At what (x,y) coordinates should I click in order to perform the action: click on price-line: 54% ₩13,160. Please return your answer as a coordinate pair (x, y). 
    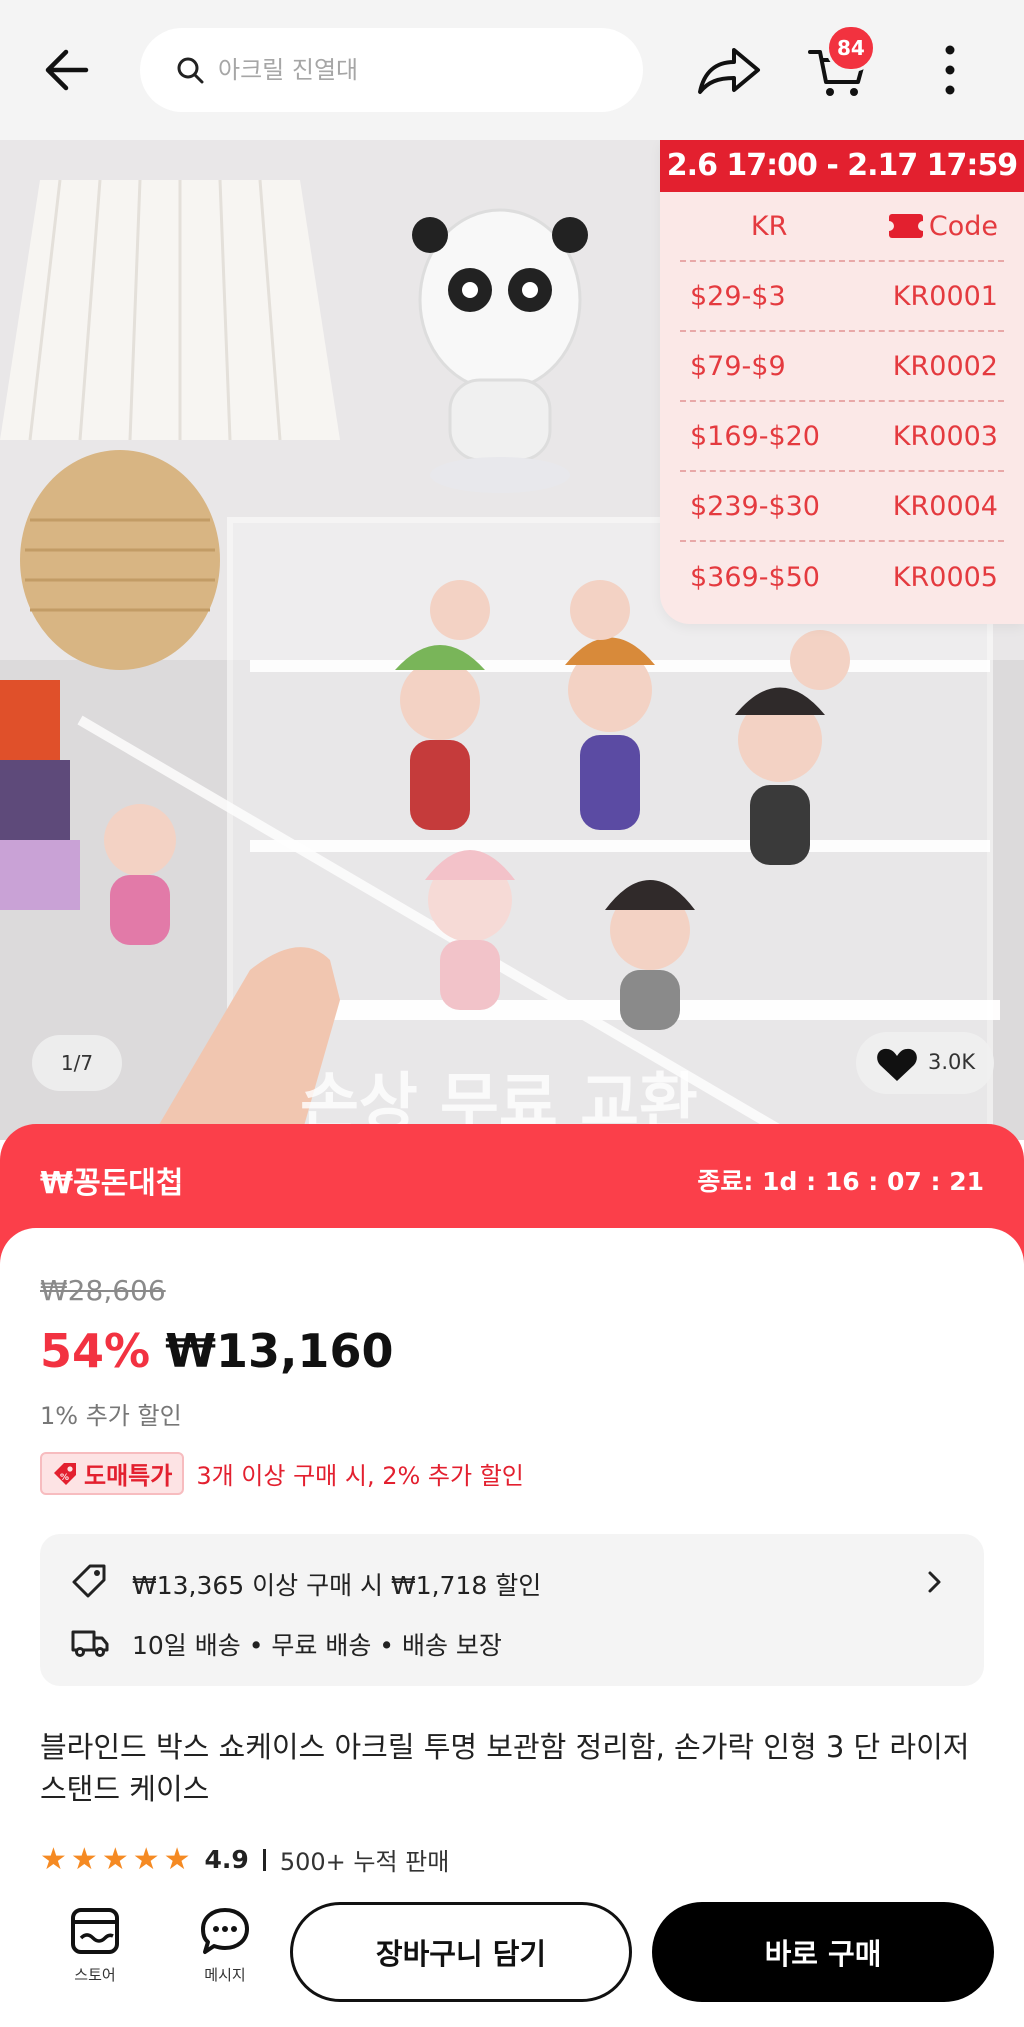
    Looking at the image, I should click on (216, 1351).